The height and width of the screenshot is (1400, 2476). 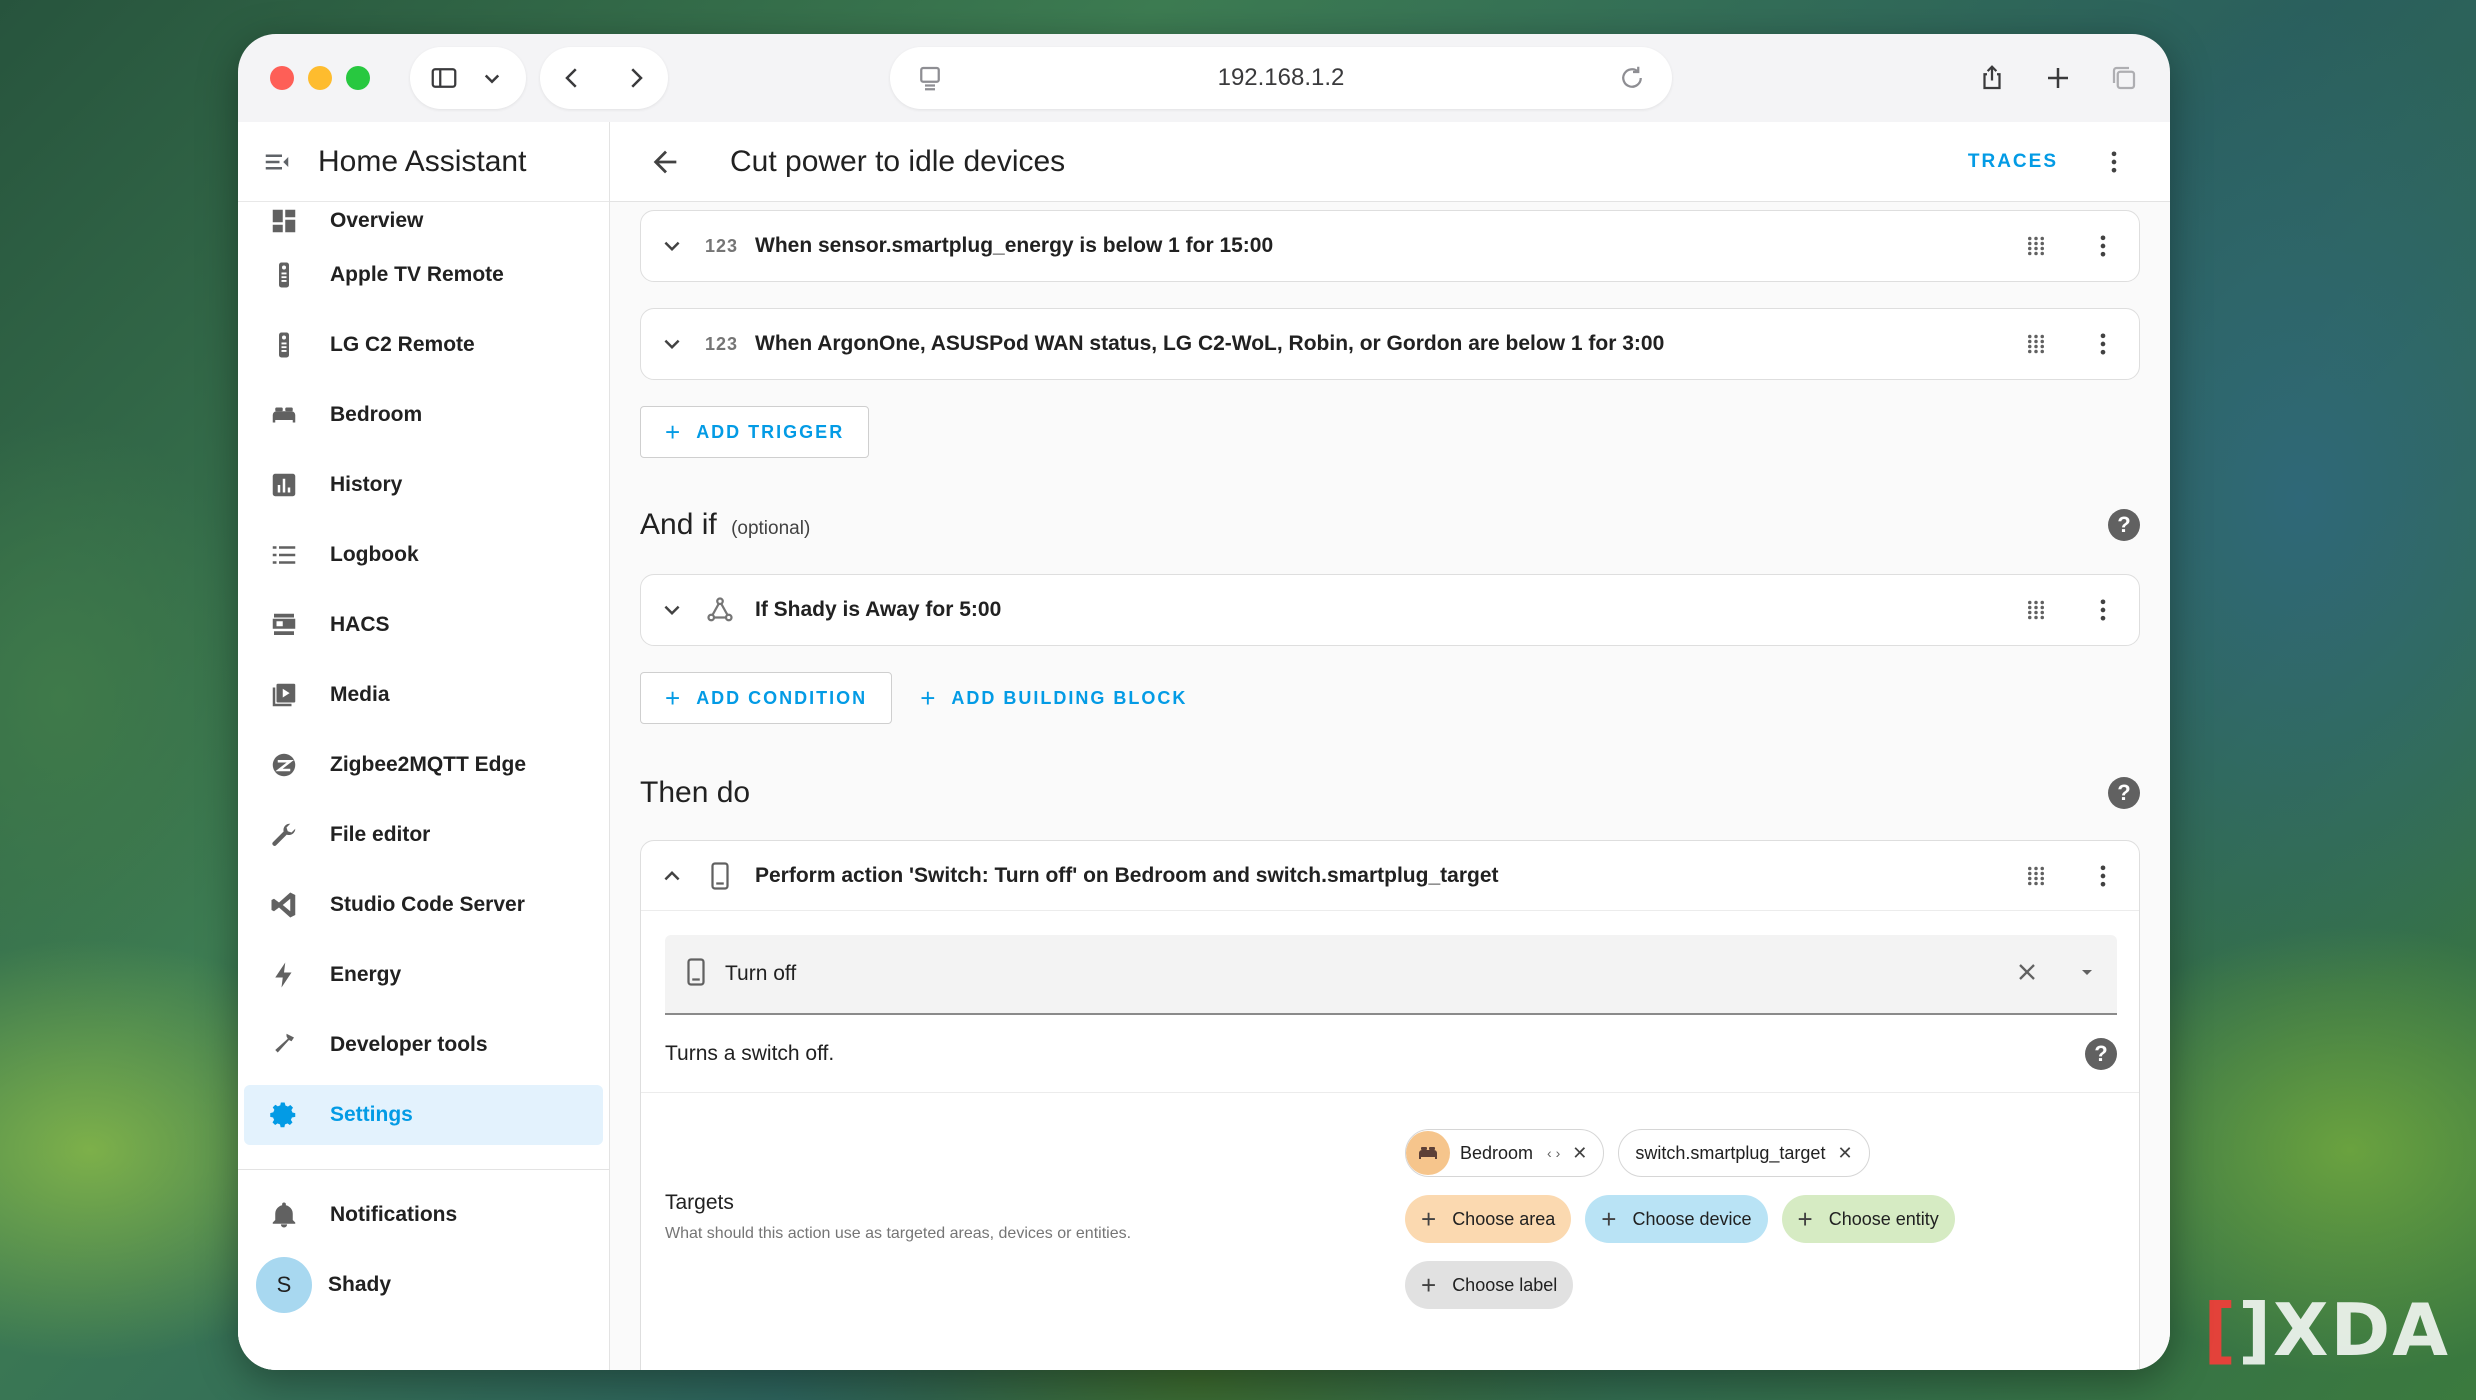 What do you see at coordinates (423, 1215) in the screenshot?
I see `sidebar-item-notifications: Notifications` at bounding box center [423, 1215].